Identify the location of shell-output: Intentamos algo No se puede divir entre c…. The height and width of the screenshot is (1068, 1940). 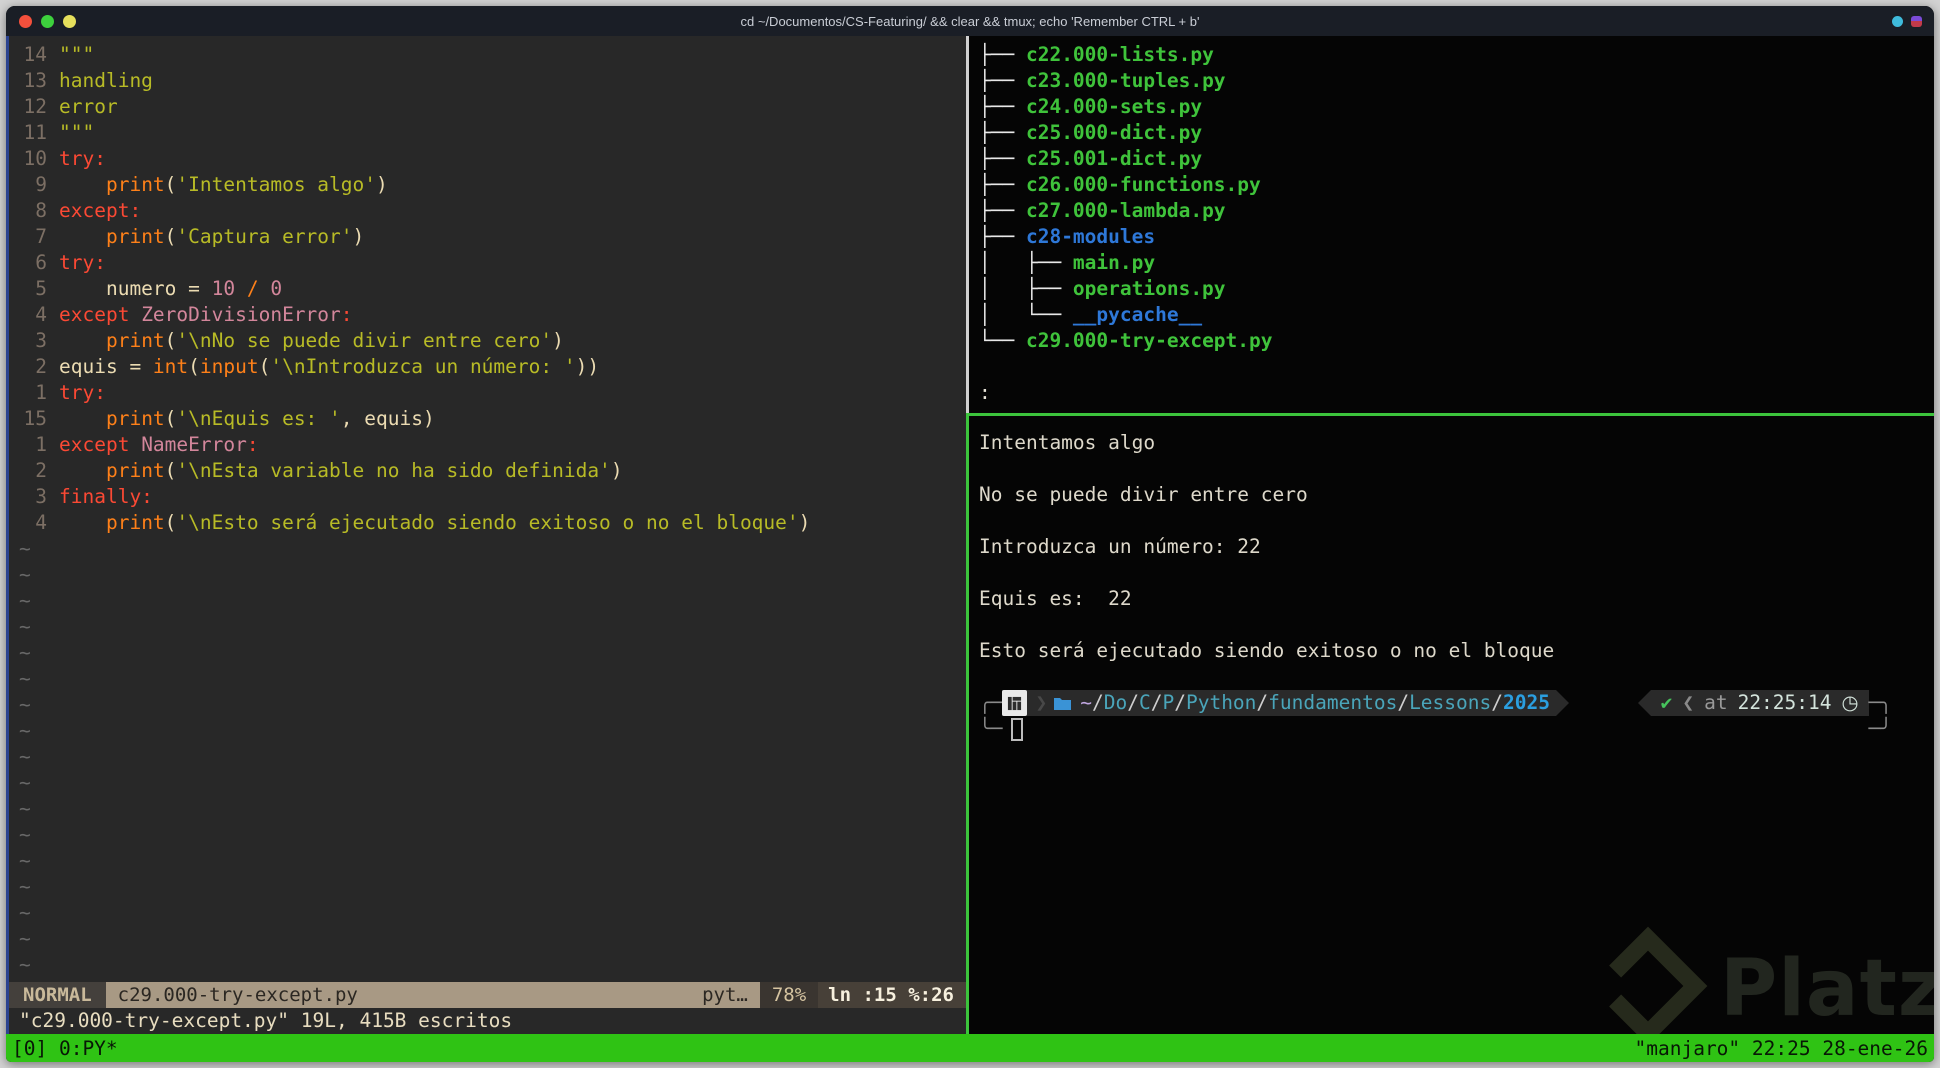
(1456, 547).